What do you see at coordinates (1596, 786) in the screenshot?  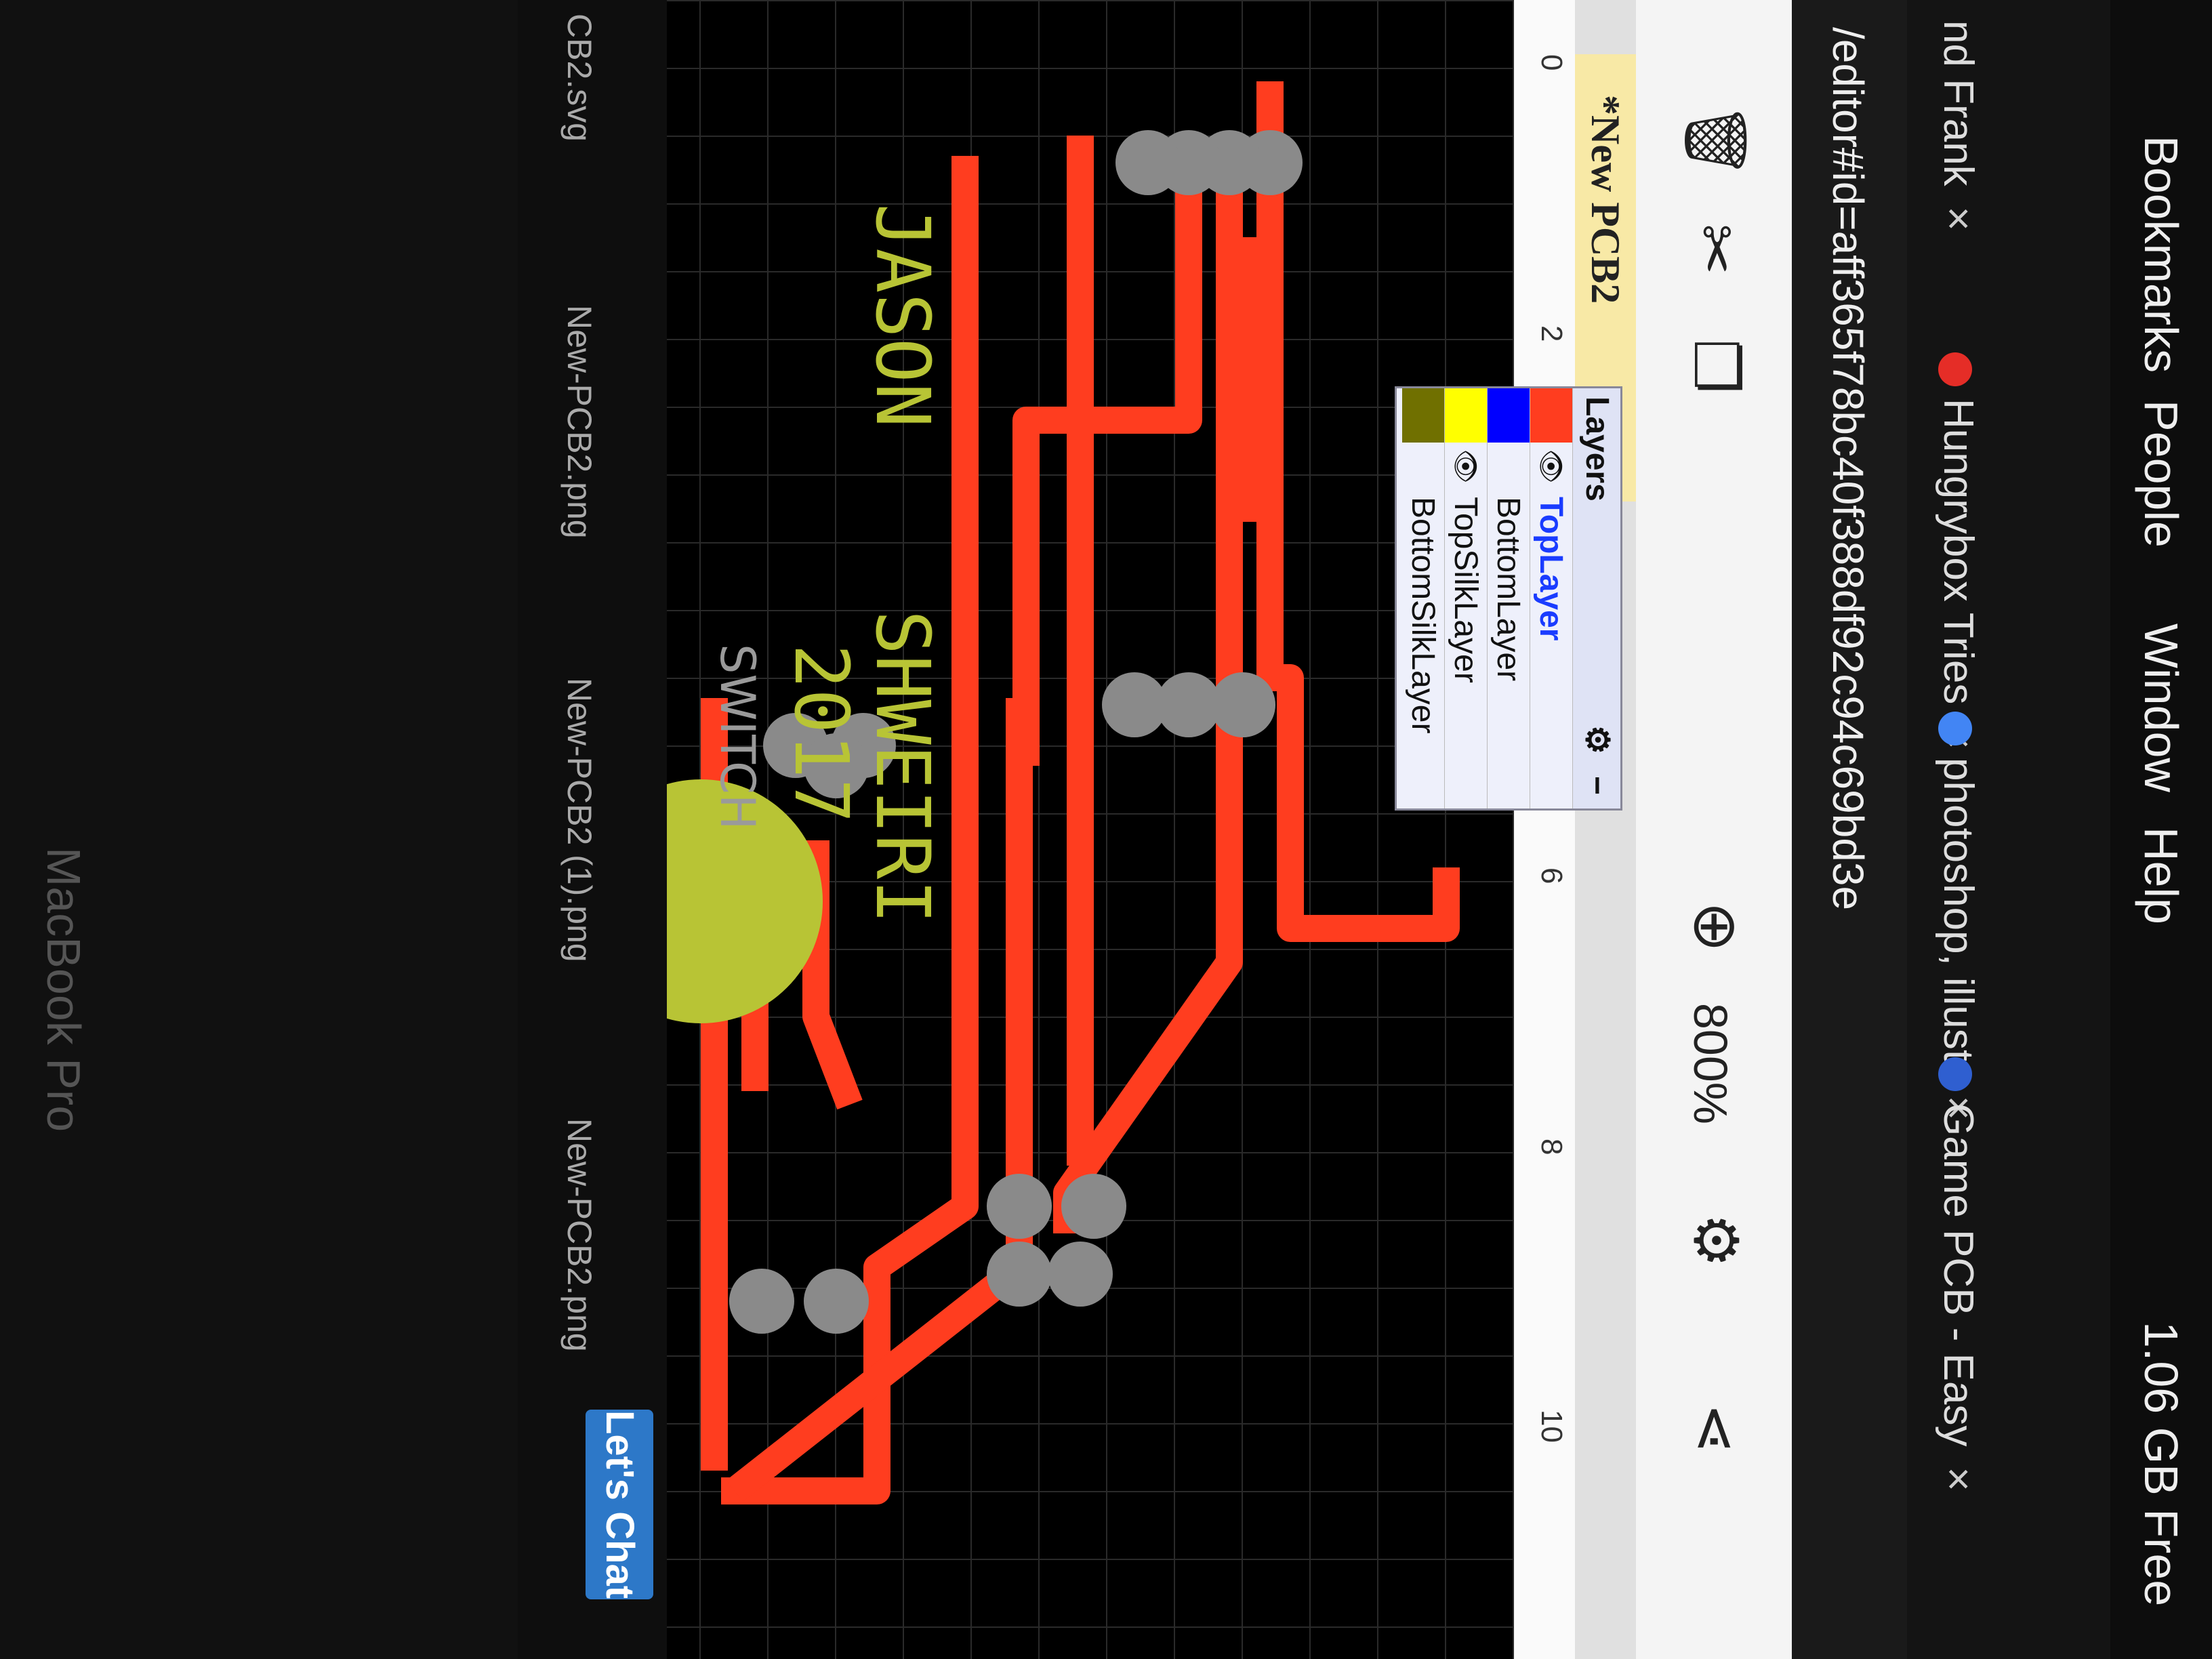 I see `minimize-icon: −` at bounding box center [1596, 786].